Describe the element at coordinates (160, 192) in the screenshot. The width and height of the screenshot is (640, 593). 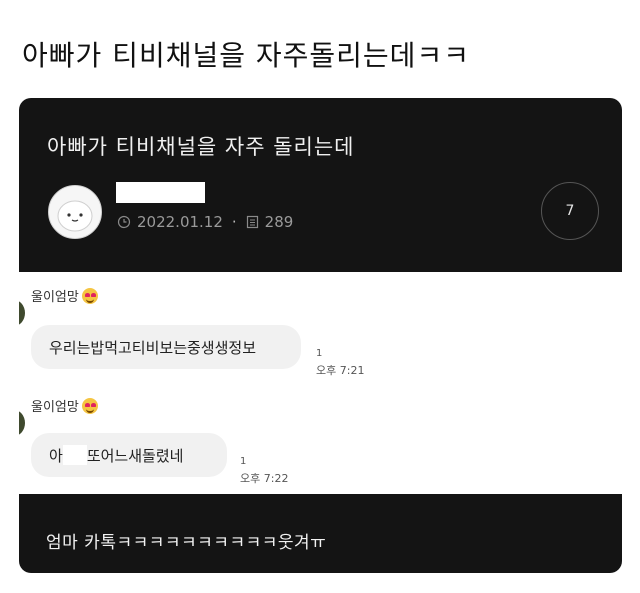
I see `author-name-redacted` at that location.